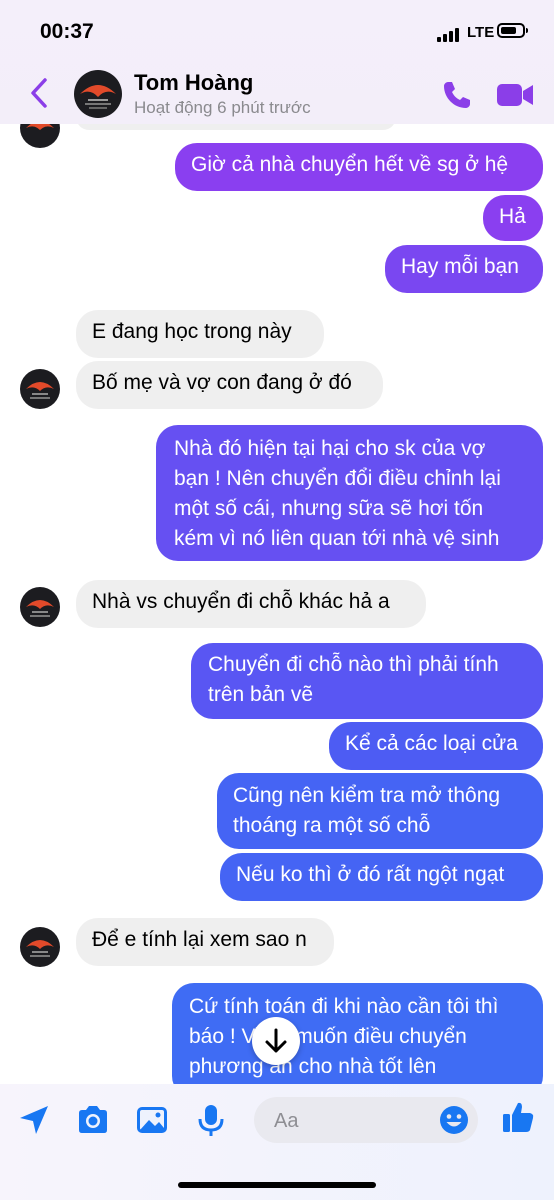  I want to click on message-received: Nhà vs chuyển đi chỗ khác hả a, so click(251, 604).